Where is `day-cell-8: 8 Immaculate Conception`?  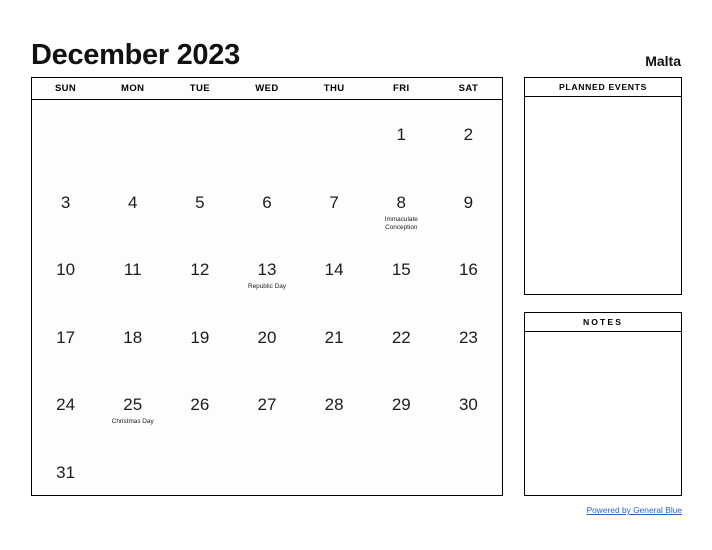
day-cell-8: 8 Immaculate Conception is located at coordinates (401, 202).